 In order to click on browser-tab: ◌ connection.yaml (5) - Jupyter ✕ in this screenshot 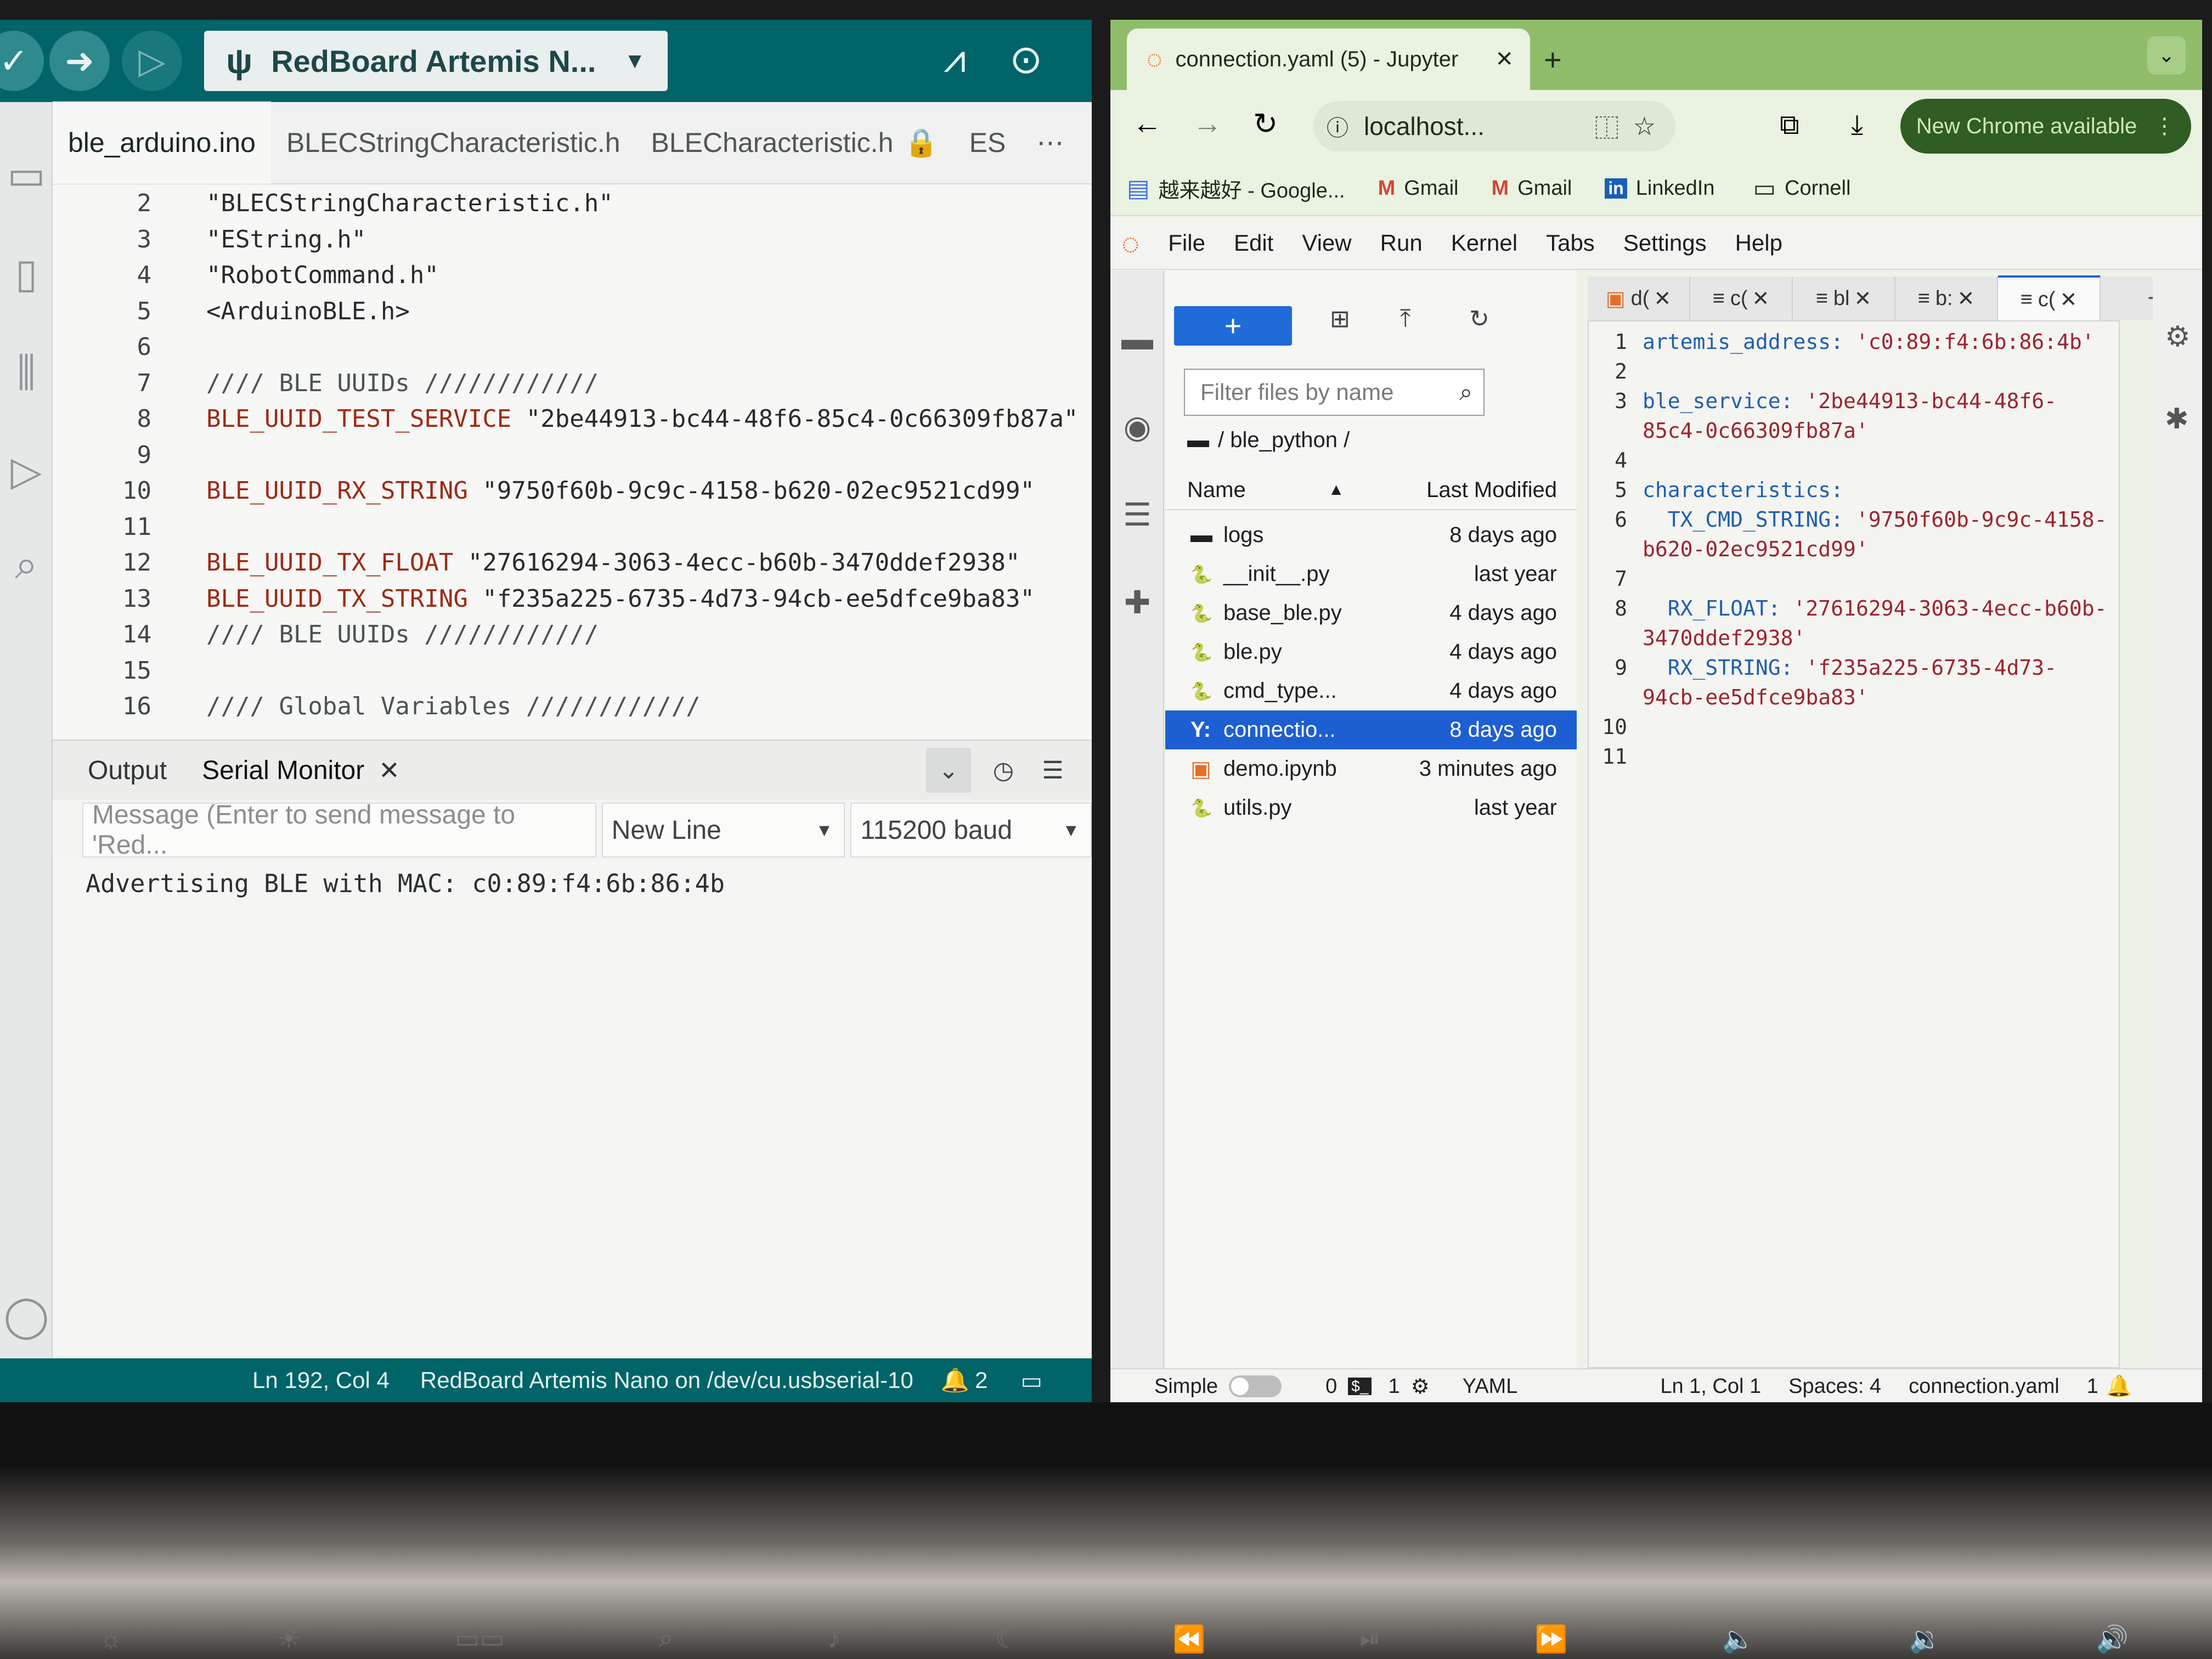, I will do `click(1328, 59)`.